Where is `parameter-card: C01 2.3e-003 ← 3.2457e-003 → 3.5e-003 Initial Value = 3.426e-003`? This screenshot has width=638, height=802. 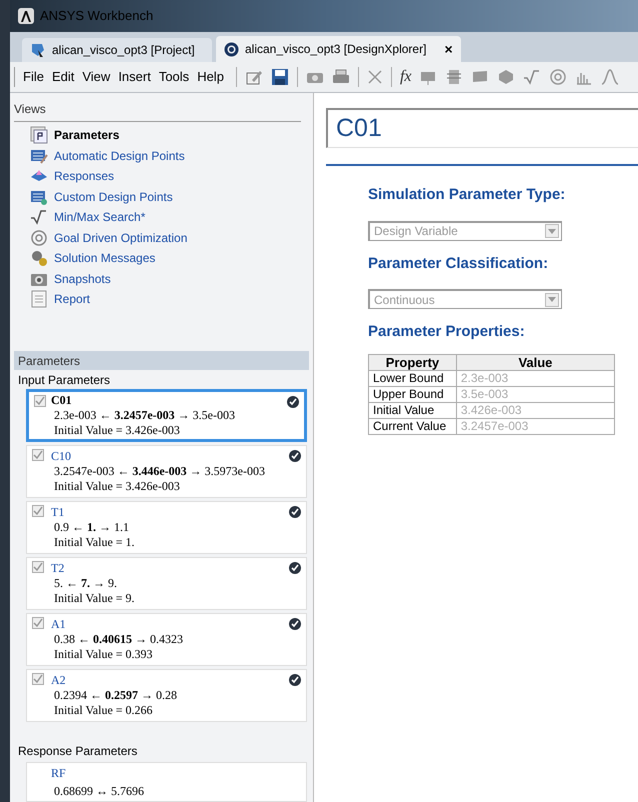 parameter-card: C01 2.3e-003 ← 3.2457e-003 → 3.5e-003 Initial Value = 3.426e-003 is located at coordinates (166, 415).